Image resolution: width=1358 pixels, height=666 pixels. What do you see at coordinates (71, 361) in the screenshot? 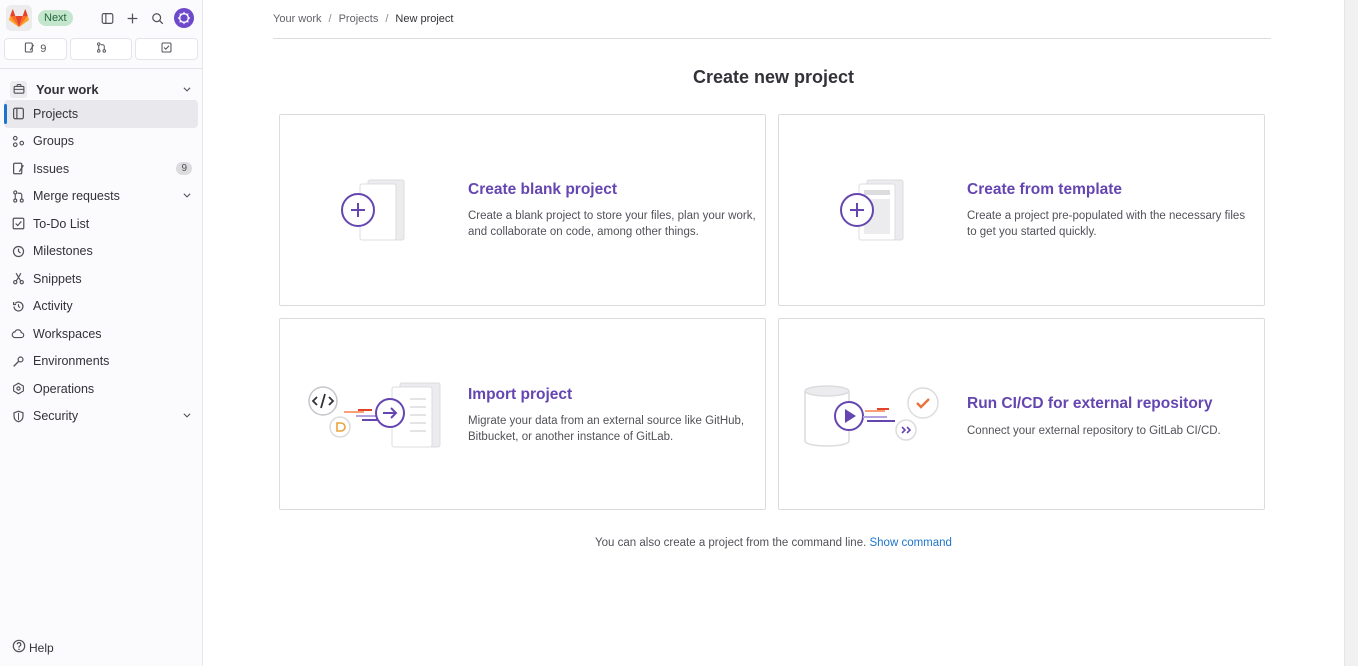
I see `sidebar-item-label: Environments` at bounding box center [71, 361].